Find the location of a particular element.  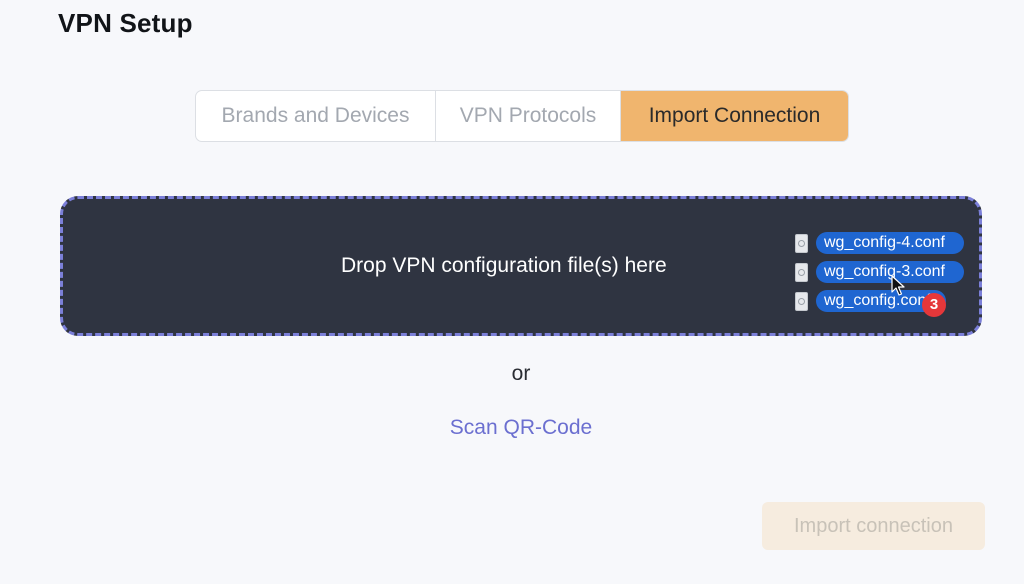

dragged-file-name: wg_config-4.conf is located at coordinates (890, 243).